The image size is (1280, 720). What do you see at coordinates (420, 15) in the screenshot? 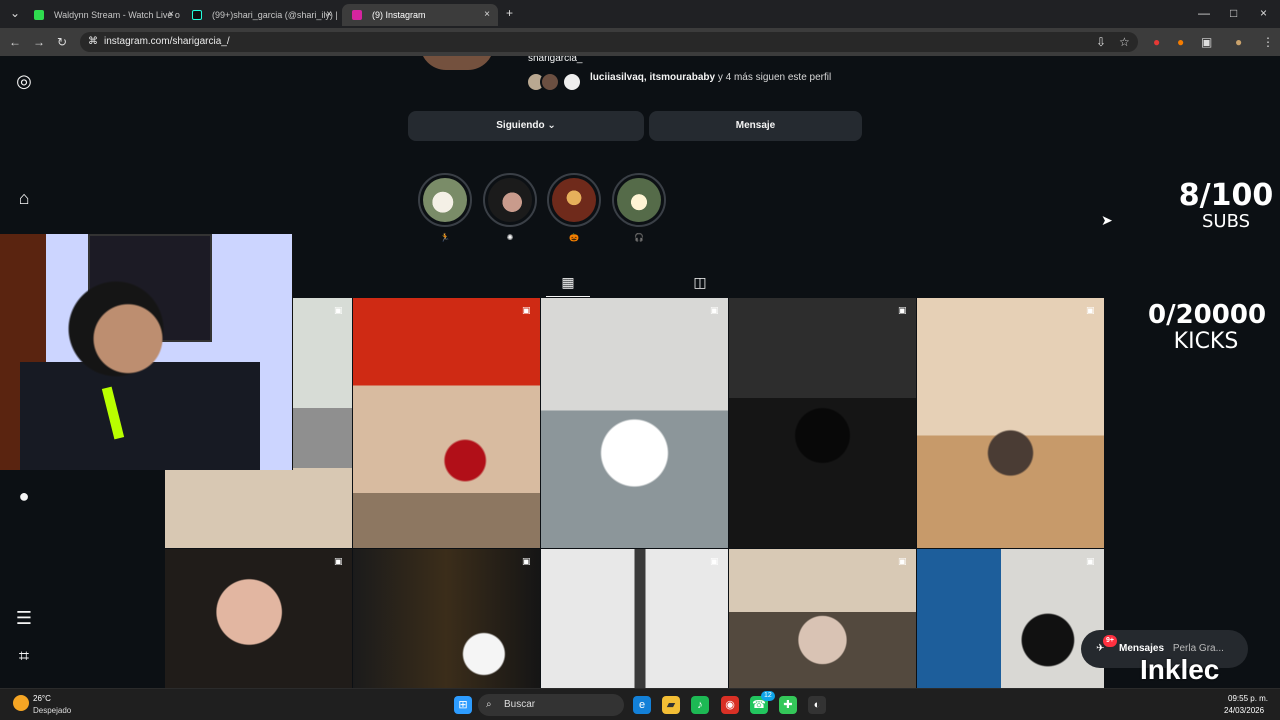
I see `tab-instagram: (9) Instagram ×` at bounding box center [420, 15].